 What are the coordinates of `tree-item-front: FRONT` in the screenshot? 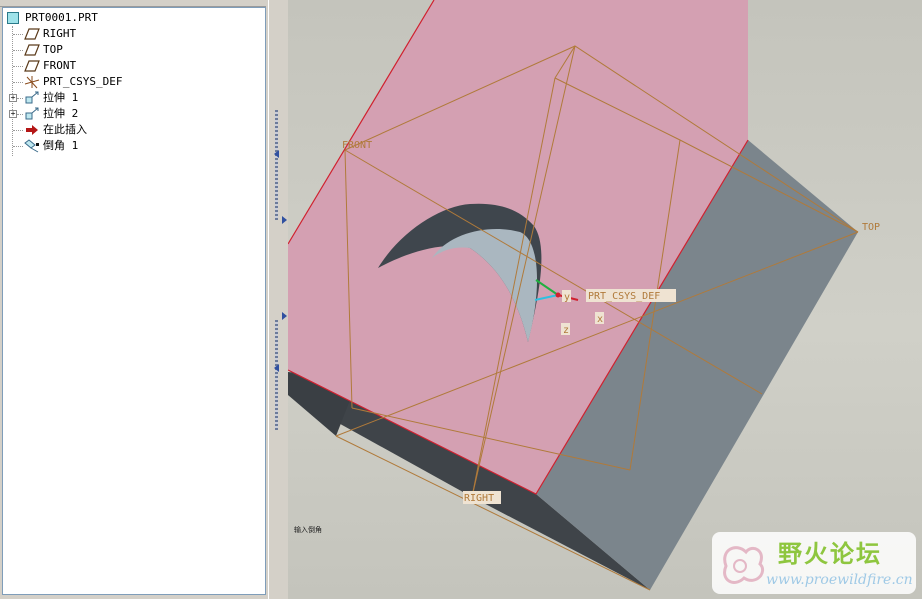 It's located at (50, 66).